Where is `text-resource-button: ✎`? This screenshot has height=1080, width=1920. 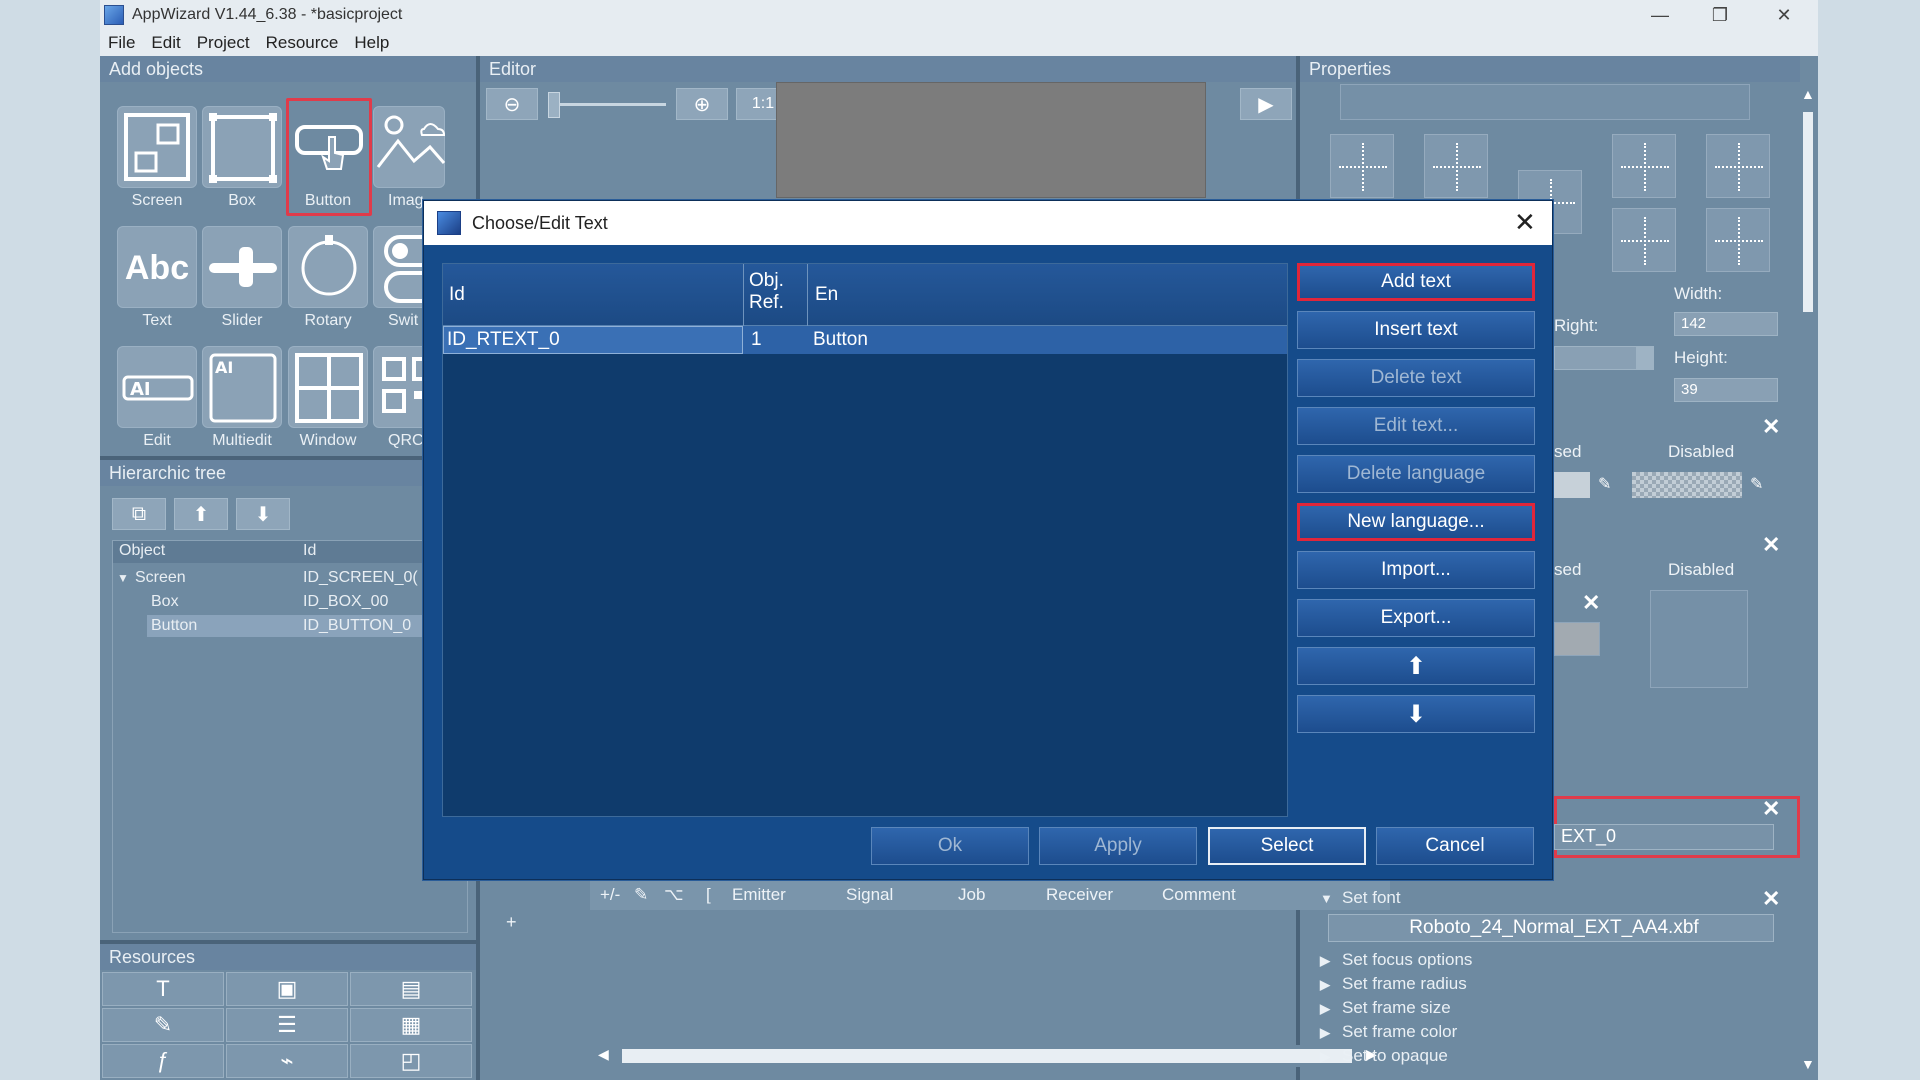
text-resource-button: ✎ is located at coordinates (163, 1025).